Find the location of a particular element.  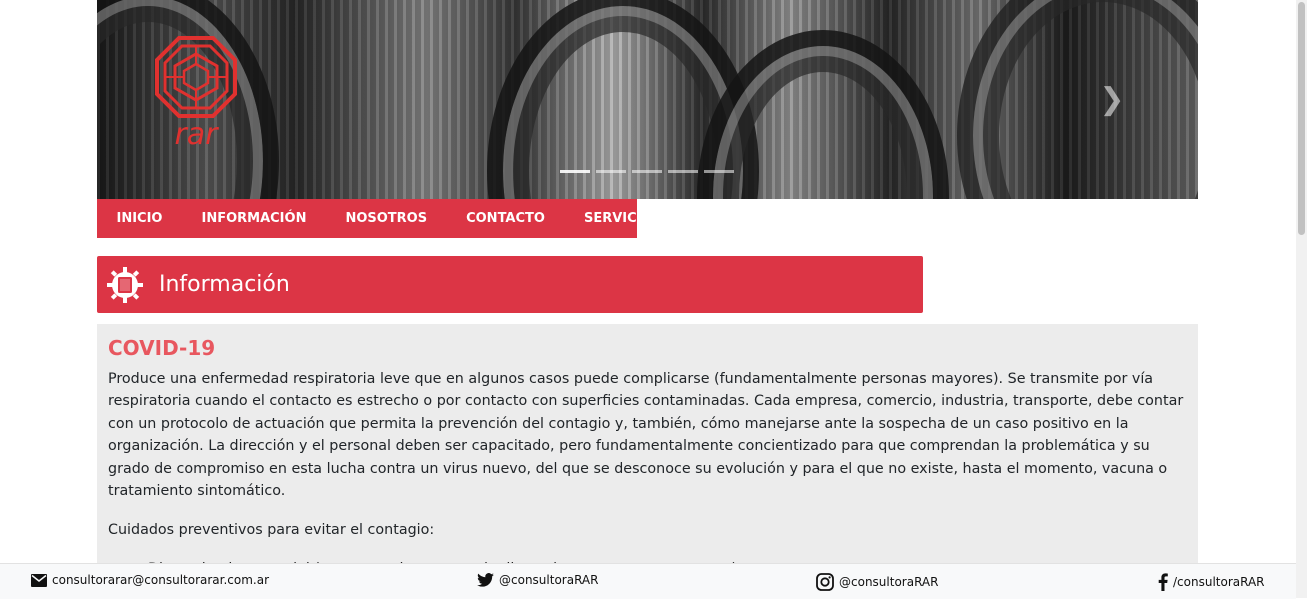

facebook-icon is located at coordinates (1163, 582).